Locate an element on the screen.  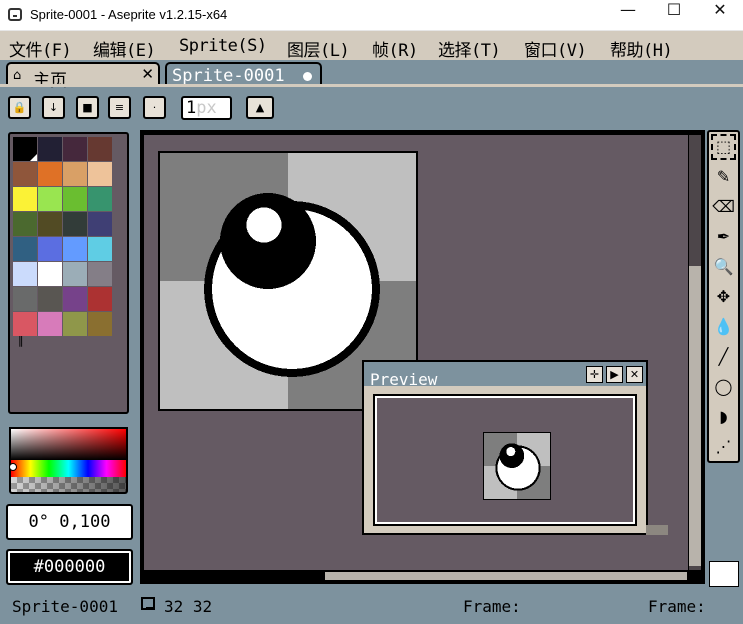
close-icon: ✕ is located at coordinates (634, 374).